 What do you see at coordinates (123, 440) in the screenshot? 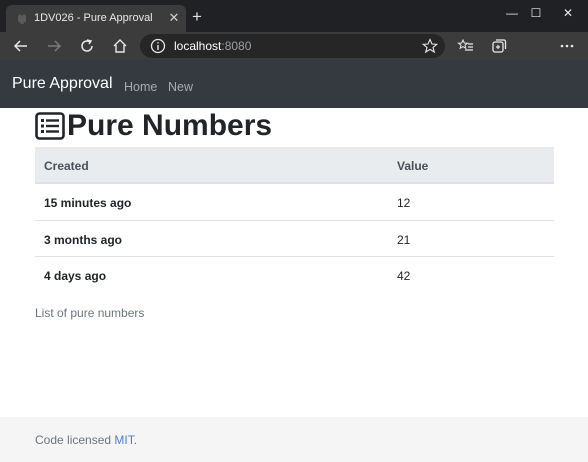
I see `mit-license-link: MIT` at bounding box center [123, 440].